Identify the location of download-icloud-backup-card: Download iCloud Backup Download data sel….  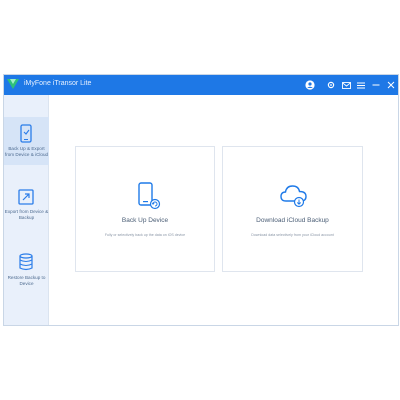
(292, 209).